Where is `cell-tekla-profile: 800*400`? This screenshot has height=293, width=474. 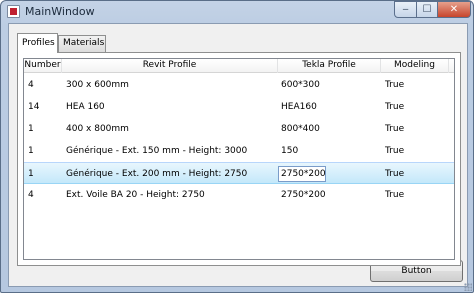
cell-tekla-profile: 800*400 is located at coordinates (300, 129).